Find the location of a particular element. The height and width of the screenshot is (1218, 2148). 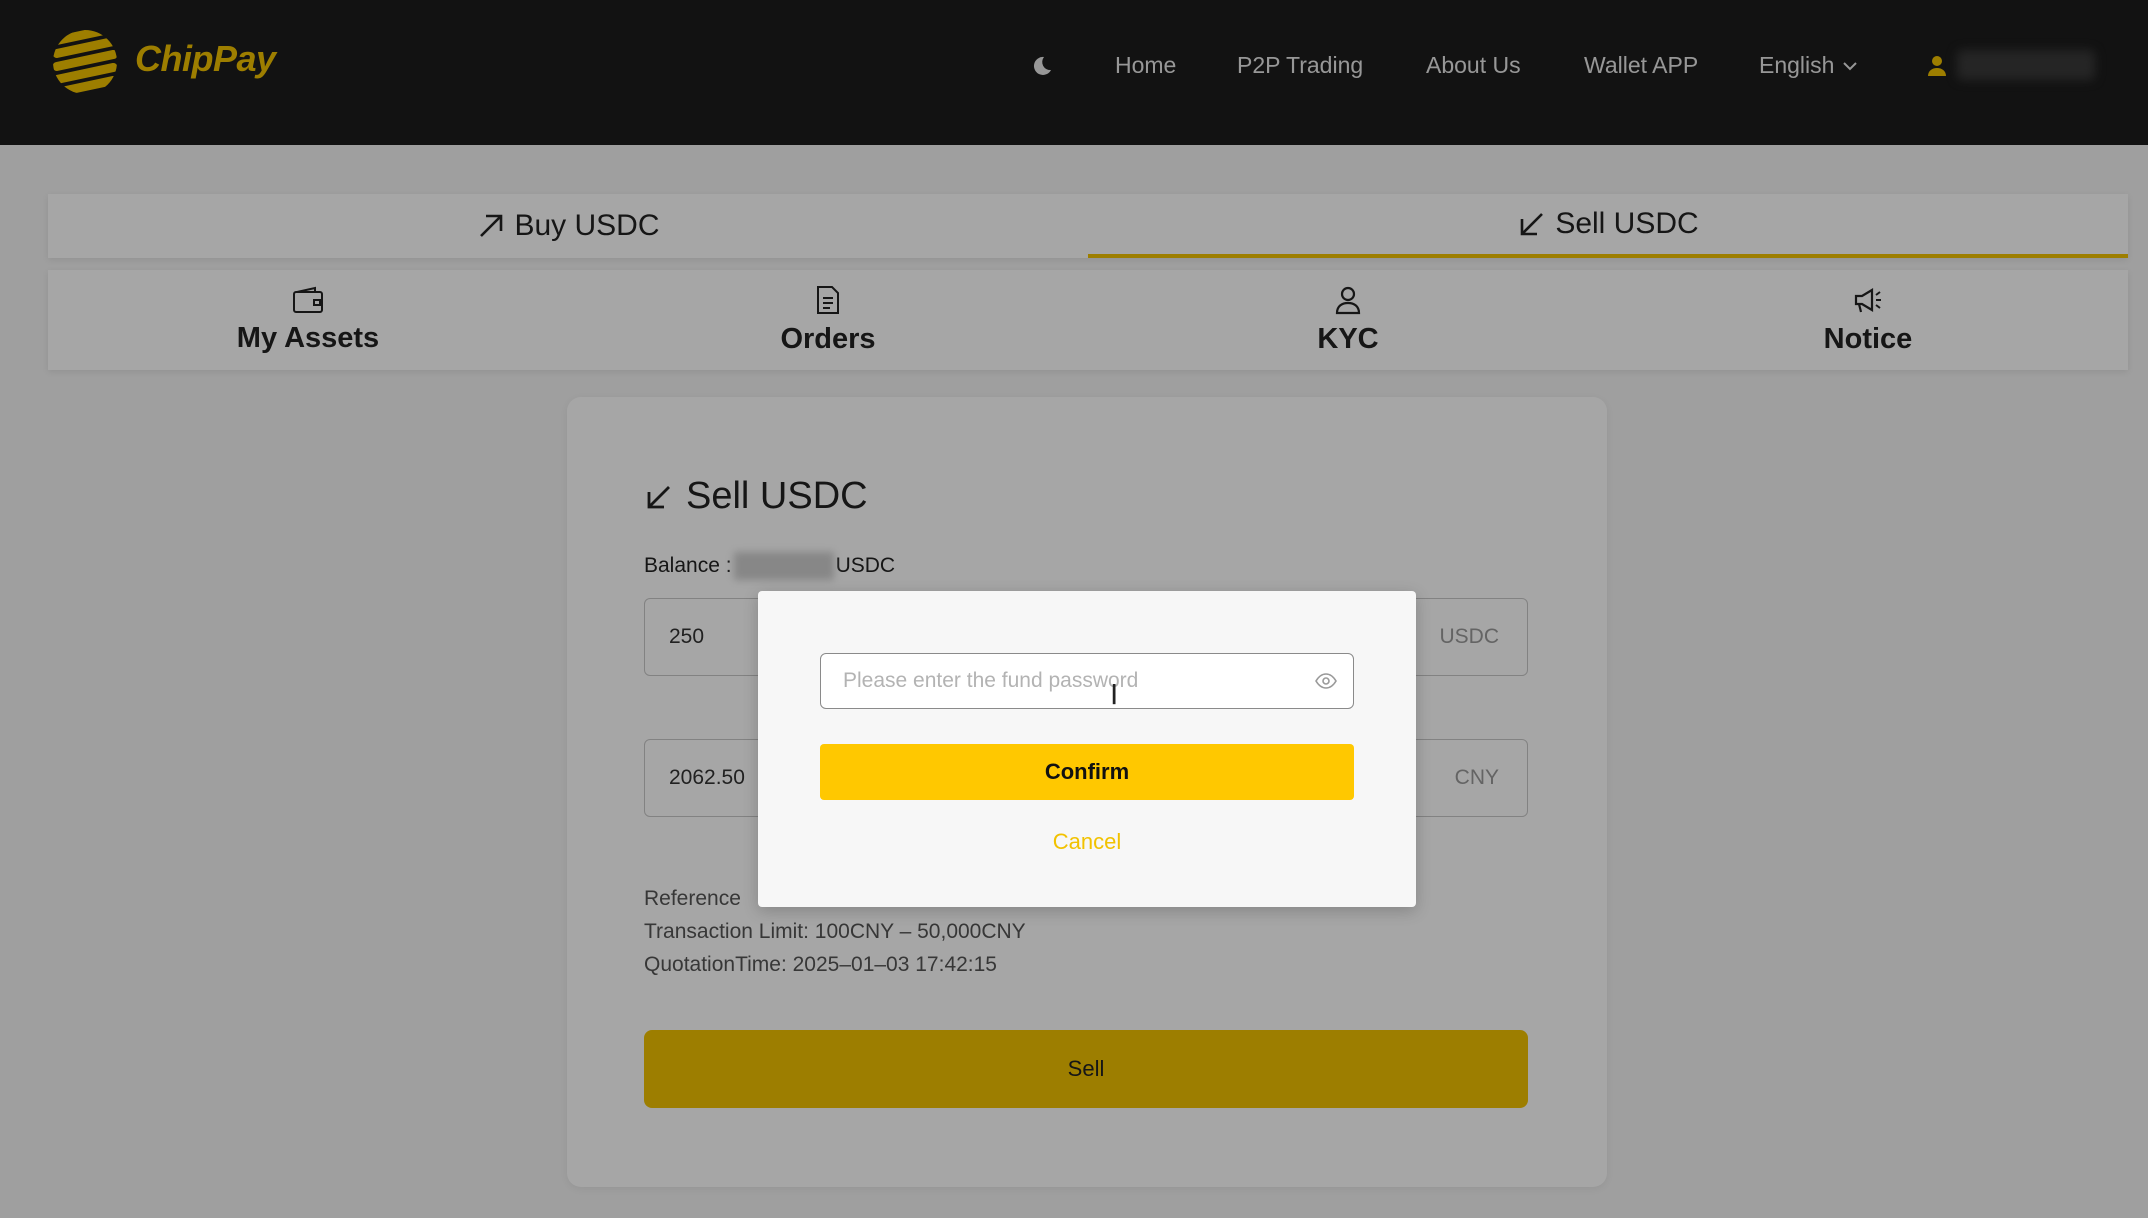

cancel-button: Cancel is located at coordinates (1087, 842).